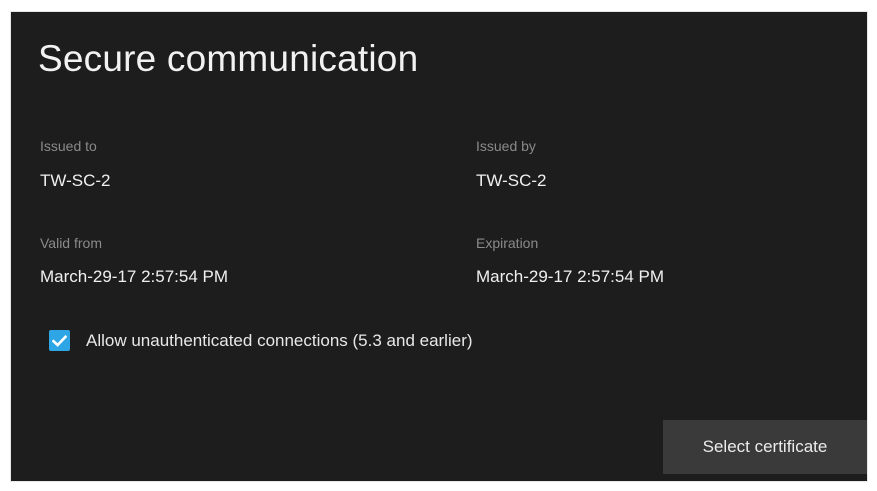 This screenshot has height=491, width=877. I want to click on valid-from-value: March-29-17 2:57:54 PM, so click(134, 276).